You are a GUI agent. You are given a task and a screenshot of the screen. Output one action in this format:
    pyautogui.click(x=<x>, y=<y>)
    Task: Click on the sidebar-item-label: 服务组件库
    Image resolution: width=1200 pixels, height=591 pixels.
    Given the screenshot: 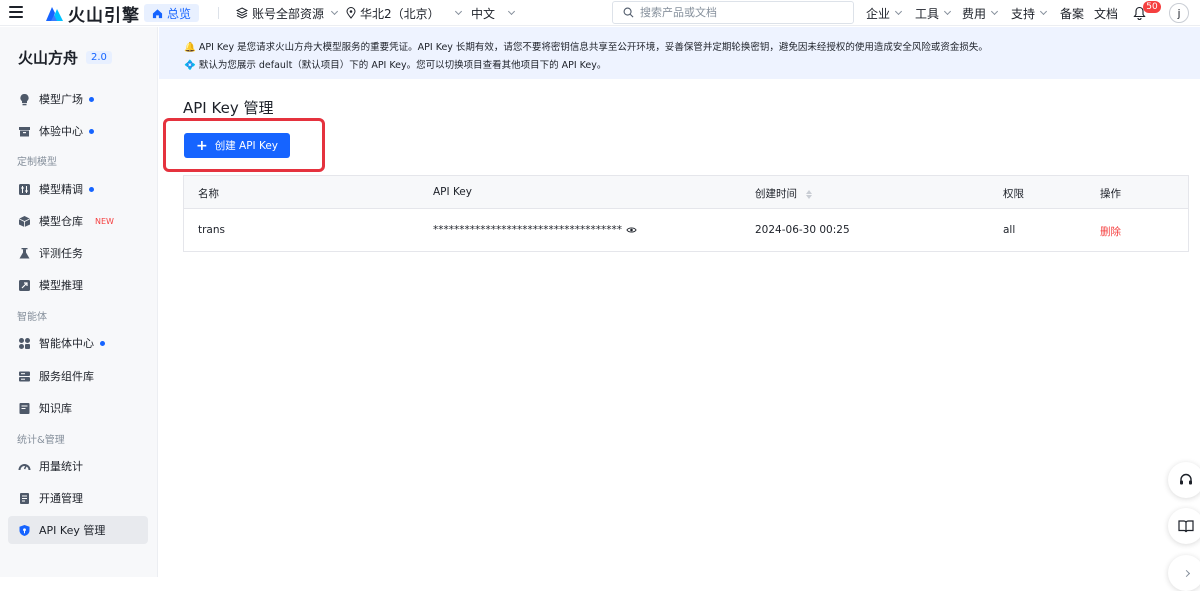 What is the action you would take?
    pyautogui.click(x=66, y=376)
    